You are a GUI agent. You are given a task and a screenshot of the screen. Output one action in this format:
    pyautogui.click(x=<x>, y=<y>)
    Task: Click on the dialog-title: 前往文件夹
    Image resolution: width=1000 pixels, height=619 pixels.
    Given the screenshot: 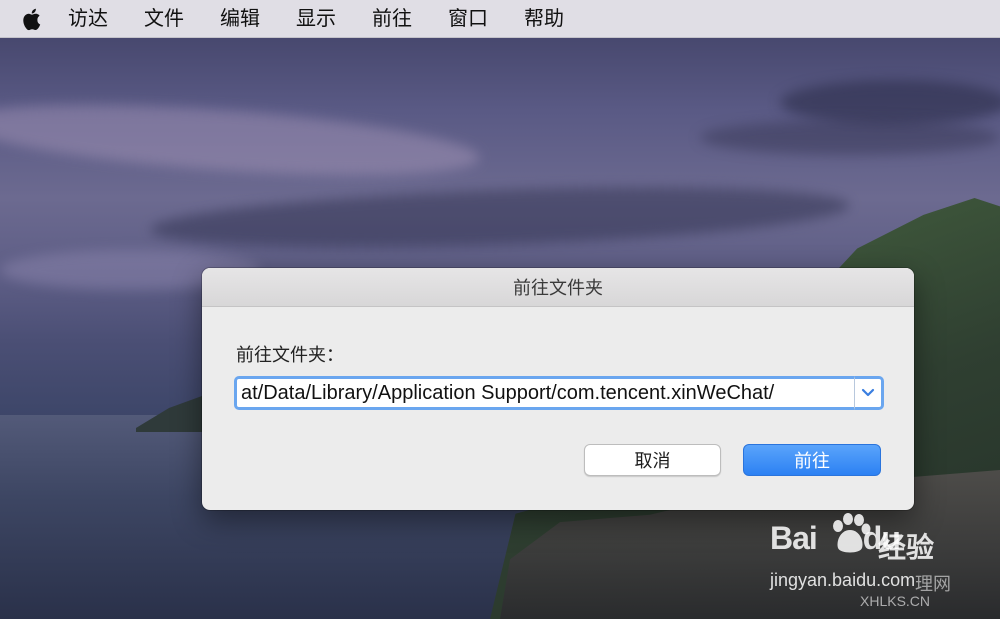 What is the action you would take?
    pyautogui.click(x=558, y=288)
    